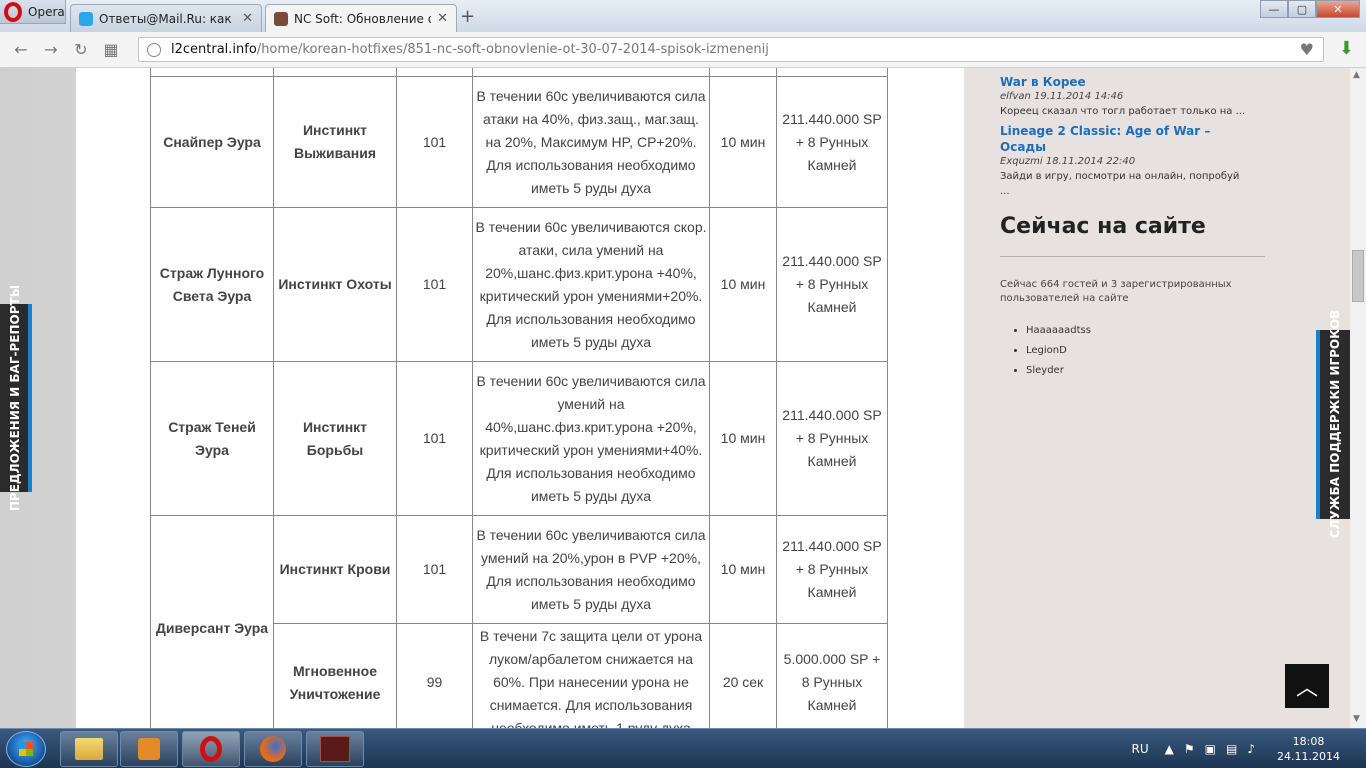 Image resolution: width=1366 pixels, height=768 pixels. What do you see at coordinates (212, 438) in the screenshot?
I see `class-cell: Страж Теней Эура` at bounding box center [212, 438].